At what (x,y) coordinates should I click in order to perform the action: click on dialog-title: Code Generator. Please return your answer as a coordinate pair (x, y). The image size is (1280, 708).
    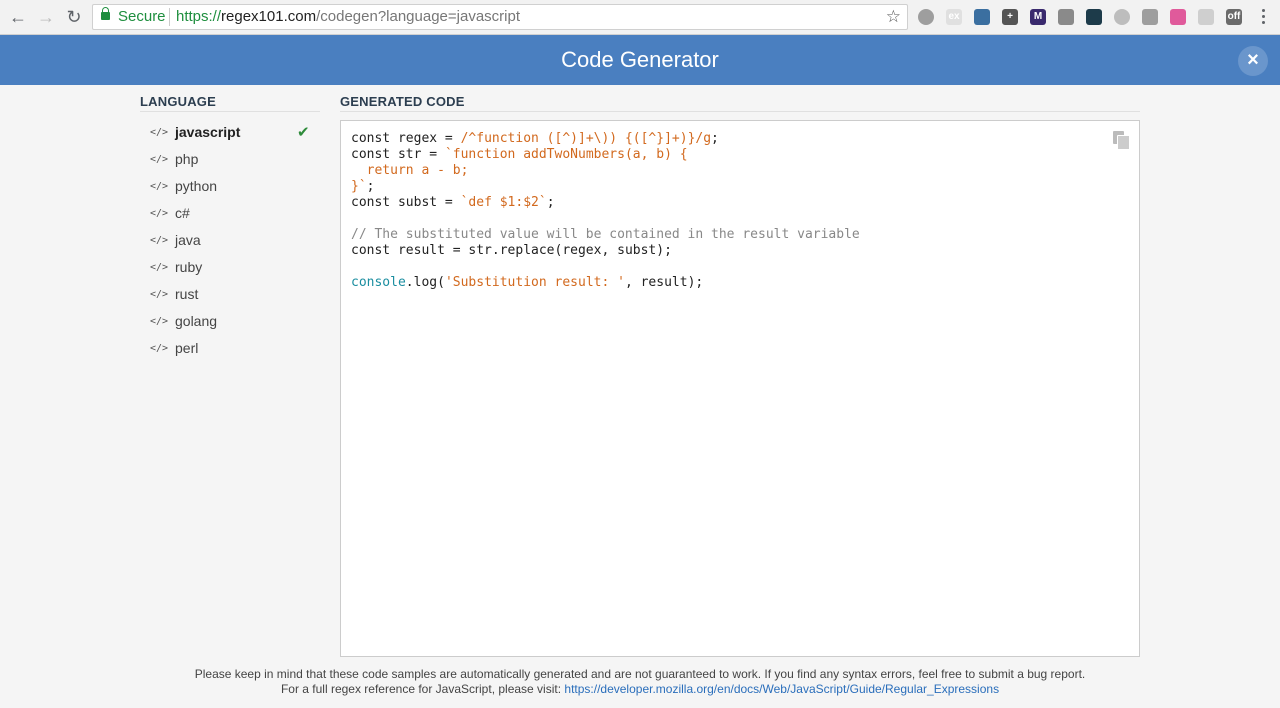
    Looking at the image, I should click on (640, 59).